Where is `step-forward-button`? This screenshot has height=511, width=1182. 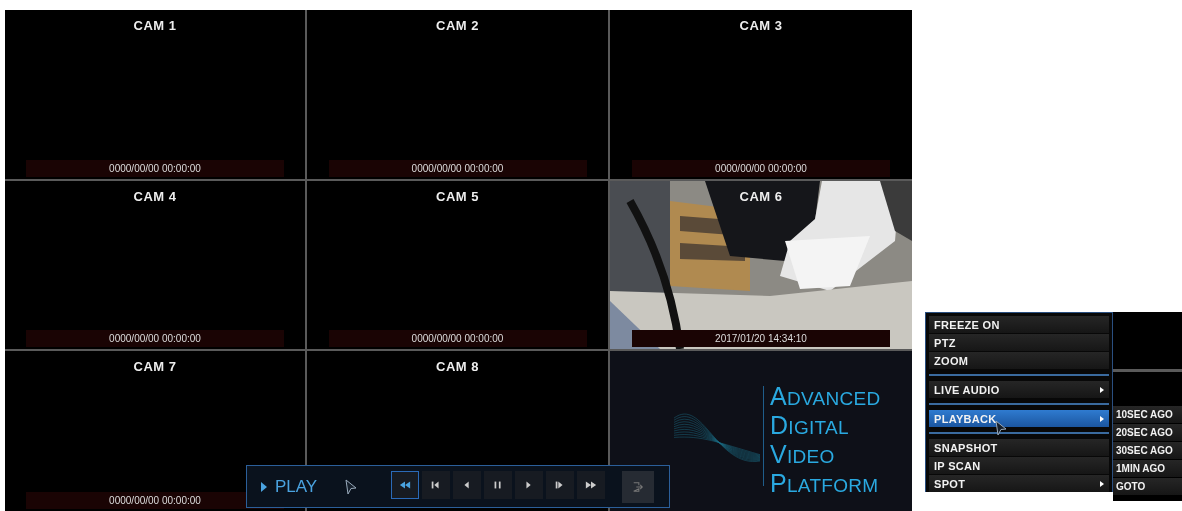 step-forward-button is located at coordinates (560, 484).